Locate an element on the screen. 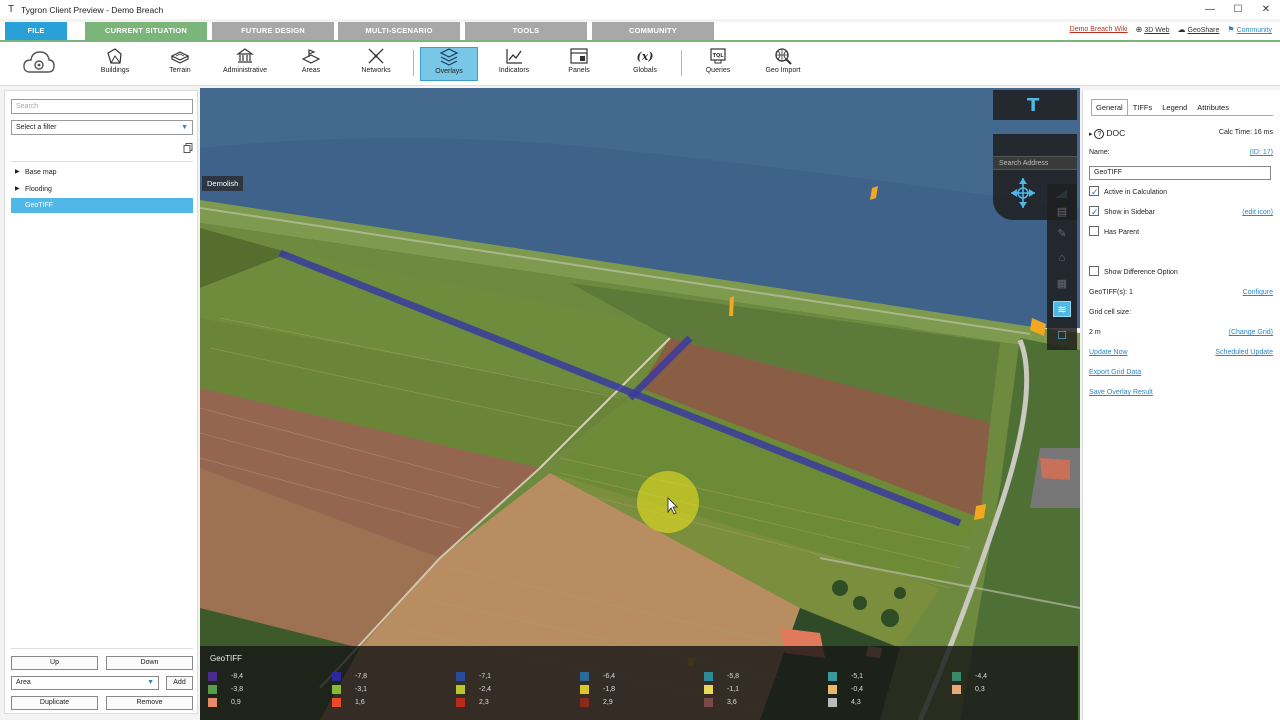 The image size is (1280, 720). demolish-label: Demolish is located at coordinates (223, 183).